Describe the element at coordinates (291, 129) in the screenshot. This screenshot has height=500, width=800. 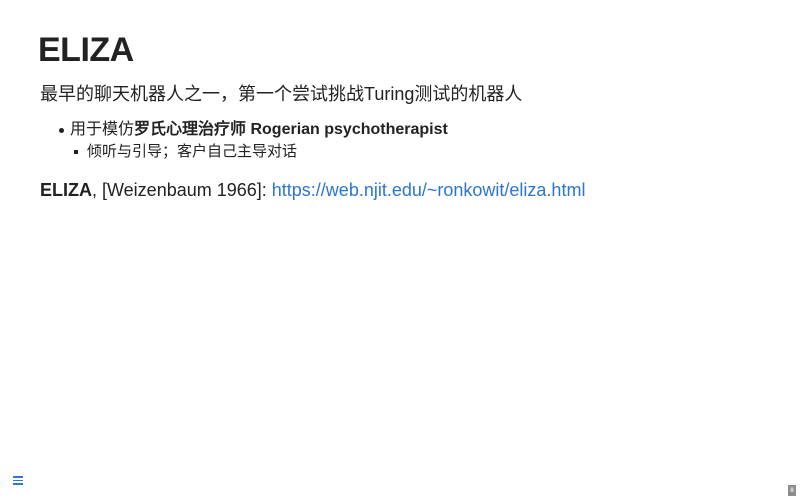
I see `bullet-emphasis: 罗氏心理治疗师 Rogerian psychotherapist` at that location.